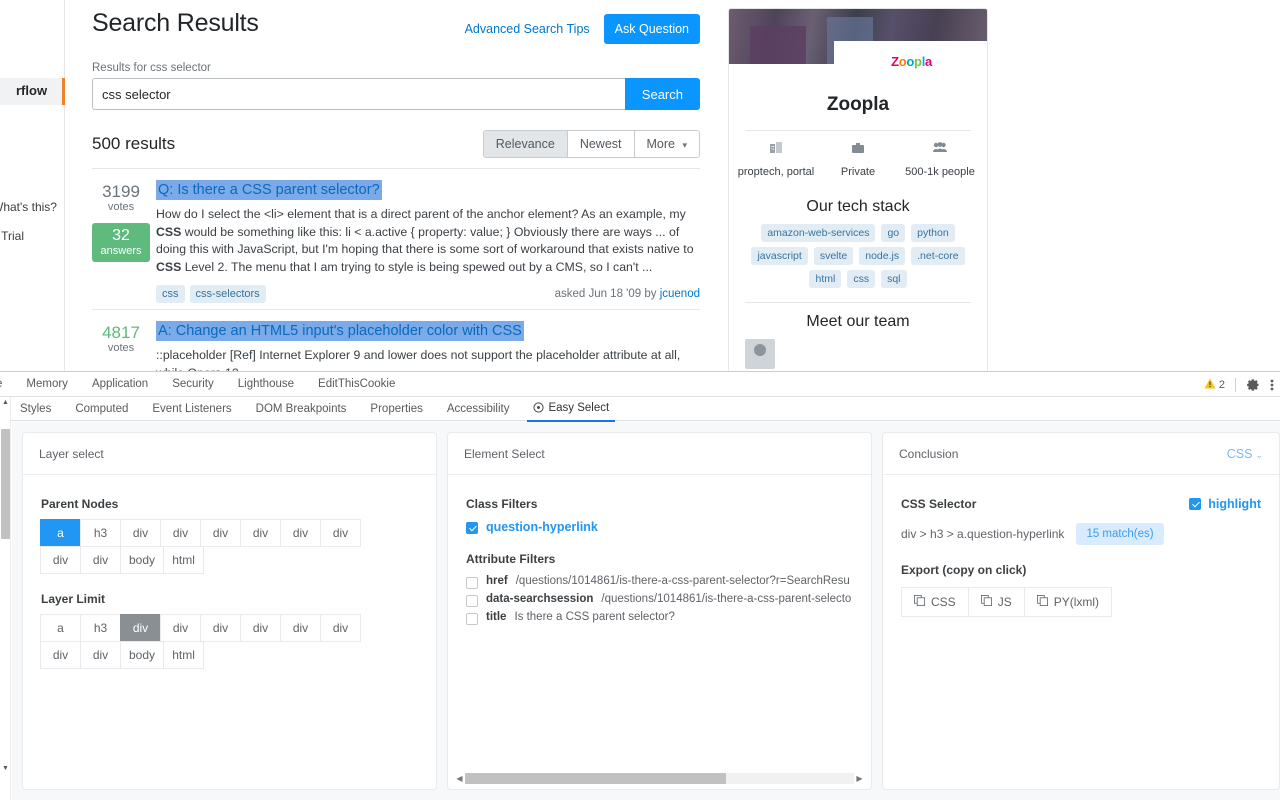 This screenshot has height=800, width=1280. Describe the element at coordinates (542, 527) in the screenshot. I see `class-filter-name: question-hyperlink` at that location.